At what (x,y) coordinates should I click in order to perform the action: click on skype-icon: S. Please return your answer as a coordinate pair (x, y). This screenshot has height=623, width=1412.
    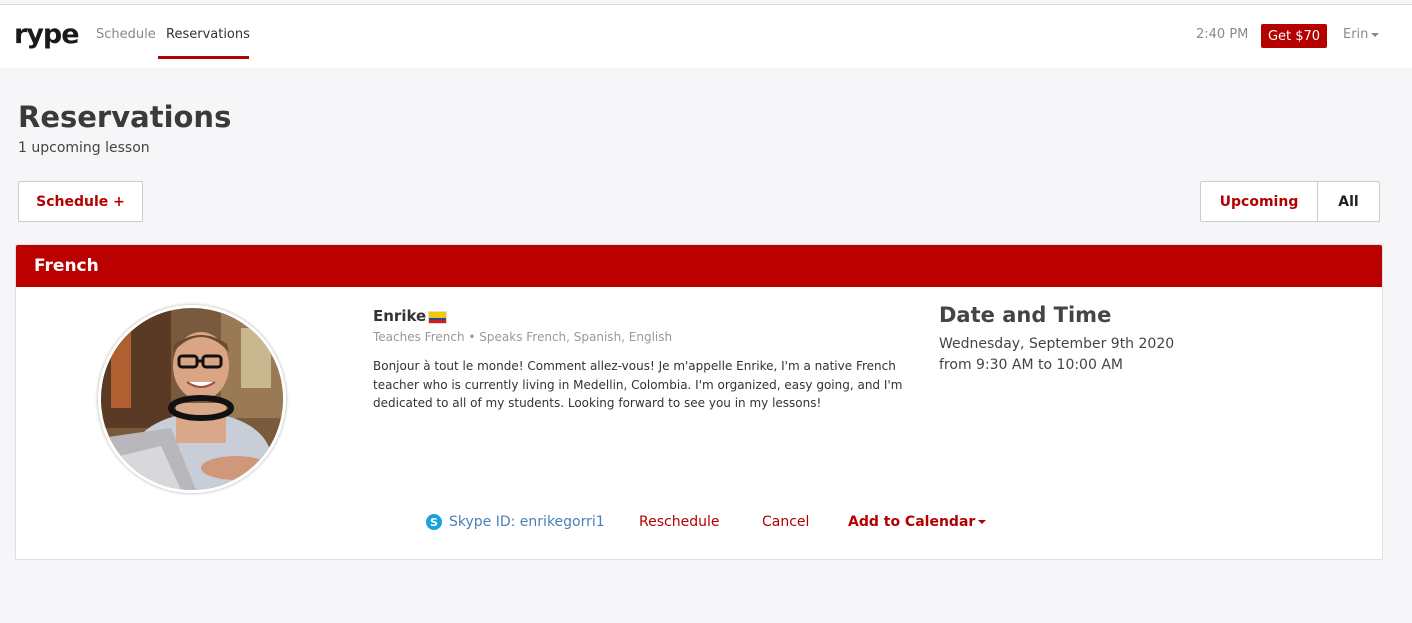
    Looking at the image, I should click on (434, 522).